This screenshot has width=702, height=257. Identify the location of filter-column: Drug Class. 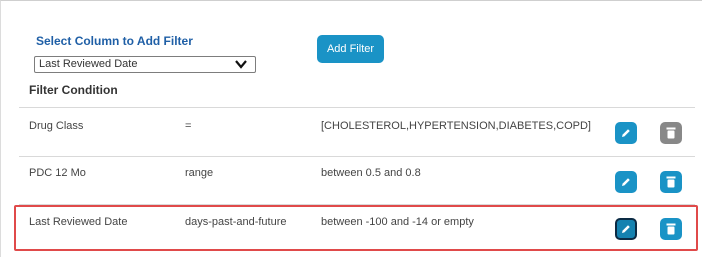
(56, 126).